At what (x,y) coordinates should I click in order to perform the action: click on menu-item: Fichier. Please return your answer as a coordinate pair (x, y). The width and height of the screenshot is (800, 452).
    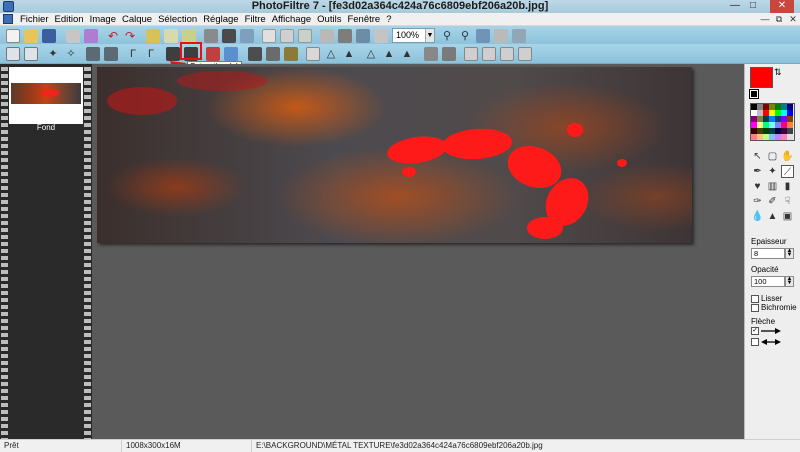
    Looking at the image, I should click on (34, 19).